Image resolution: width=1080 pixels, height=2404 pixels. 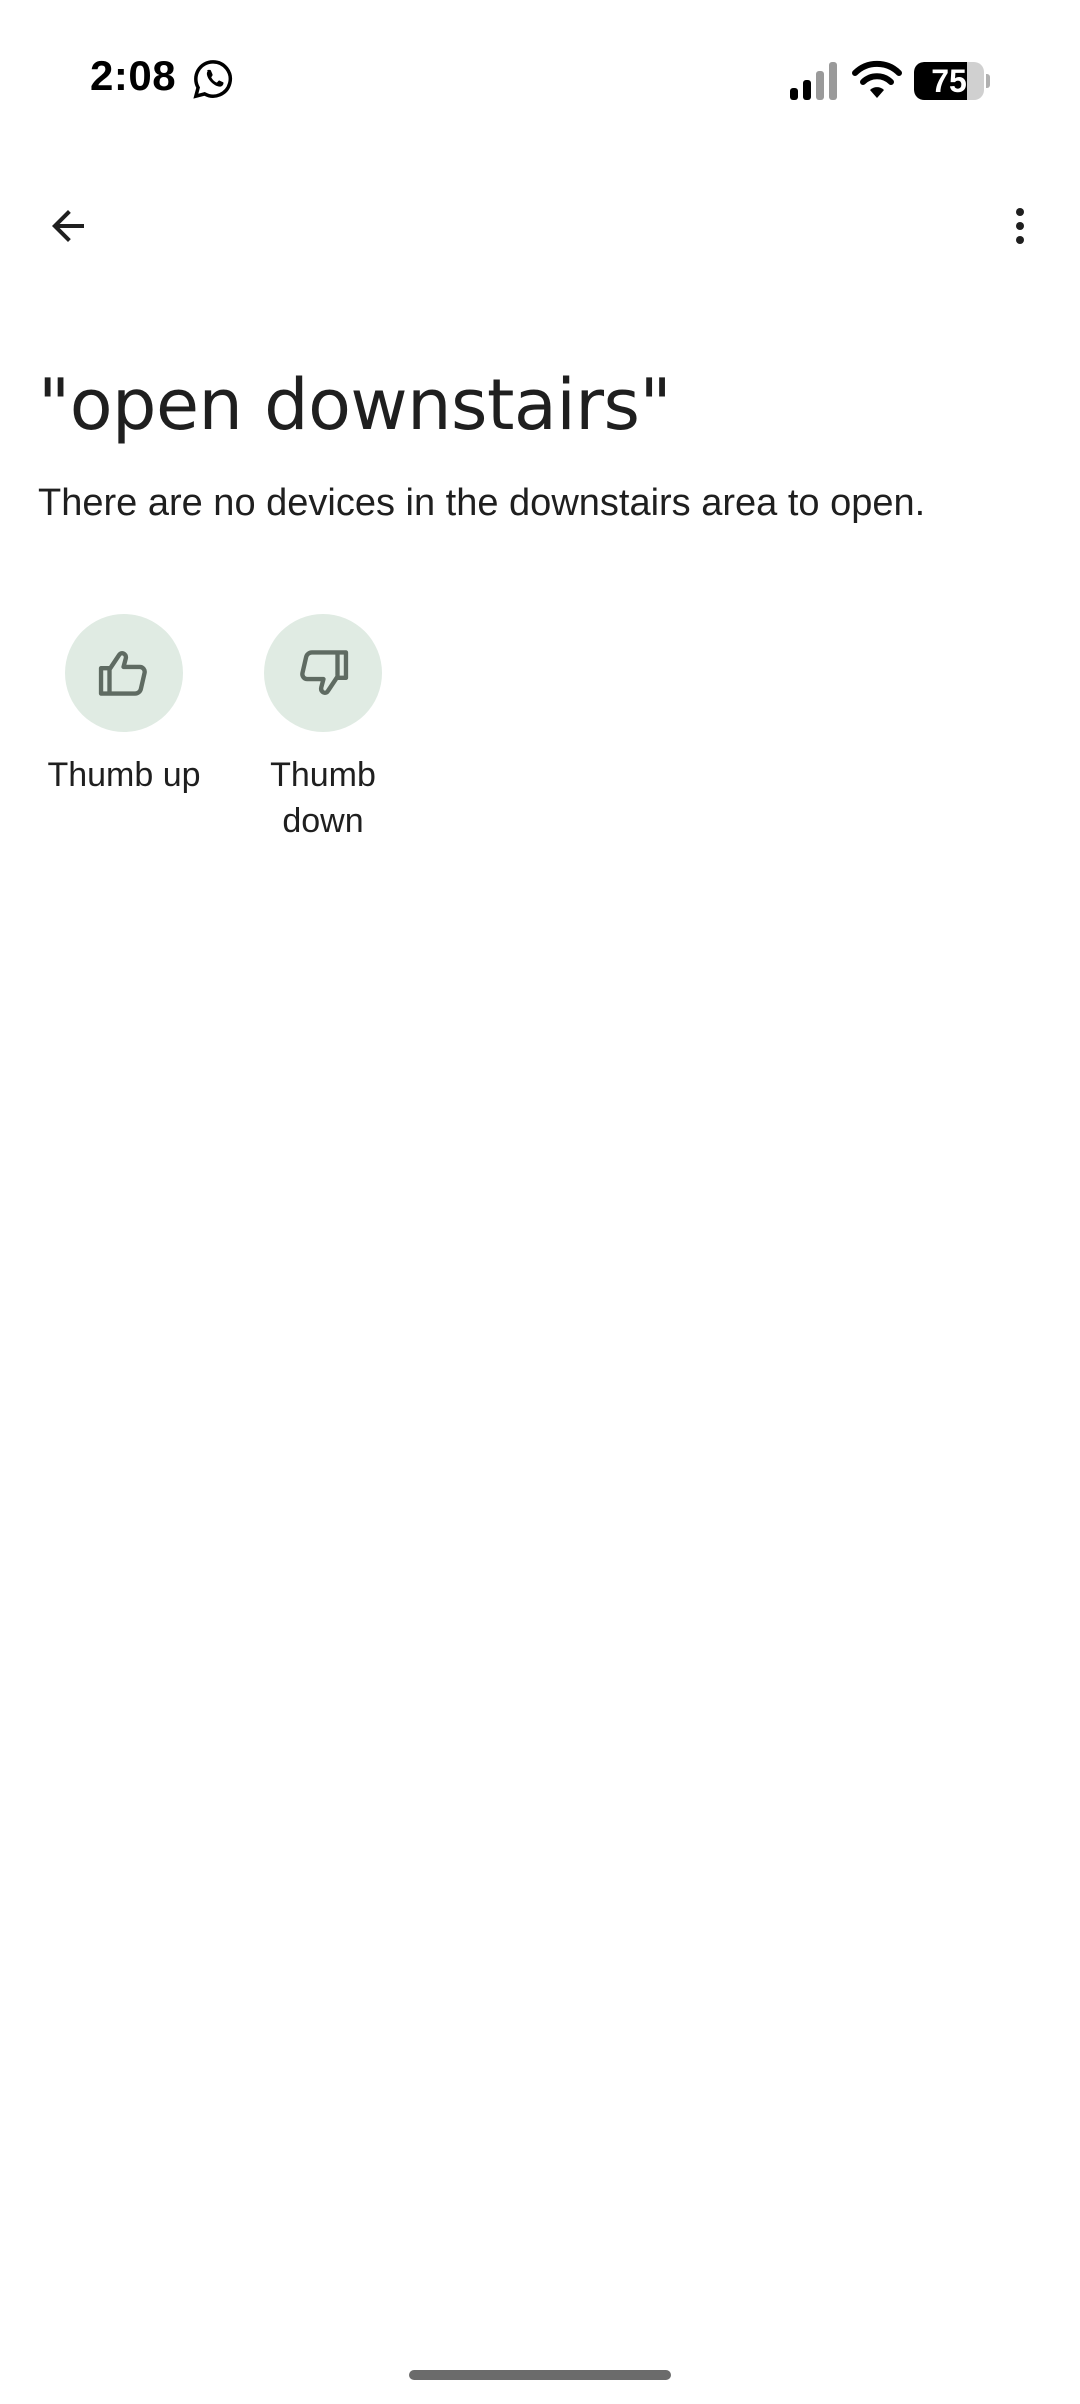 I want to click on status-bar: 2:08 75, so click(x=540, y=80).